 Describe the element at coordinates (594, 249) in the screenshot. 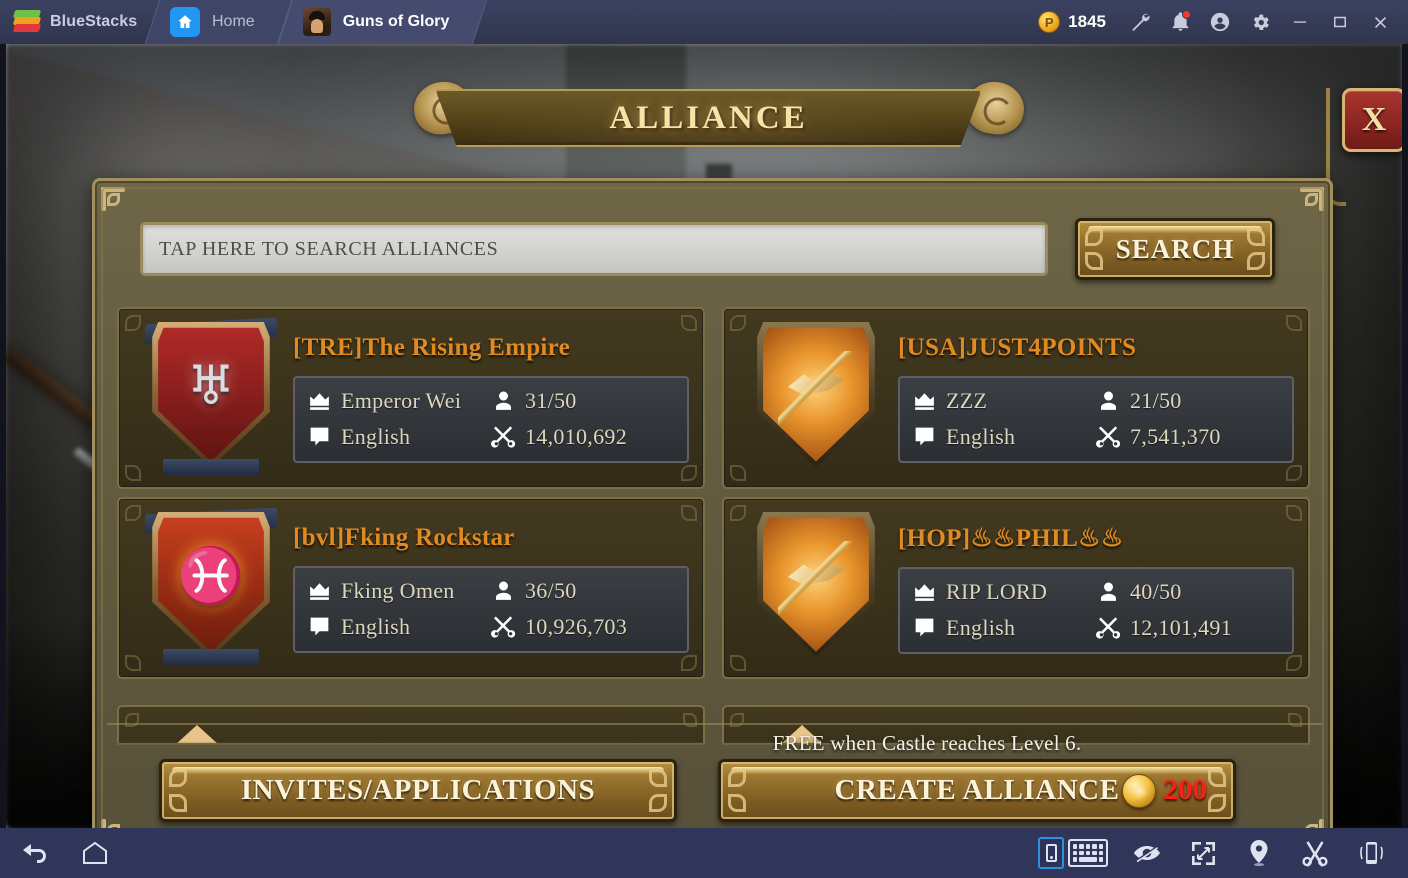

I see `search-input: TAP HERE TO SEARCH ALLIANCES` at that location.